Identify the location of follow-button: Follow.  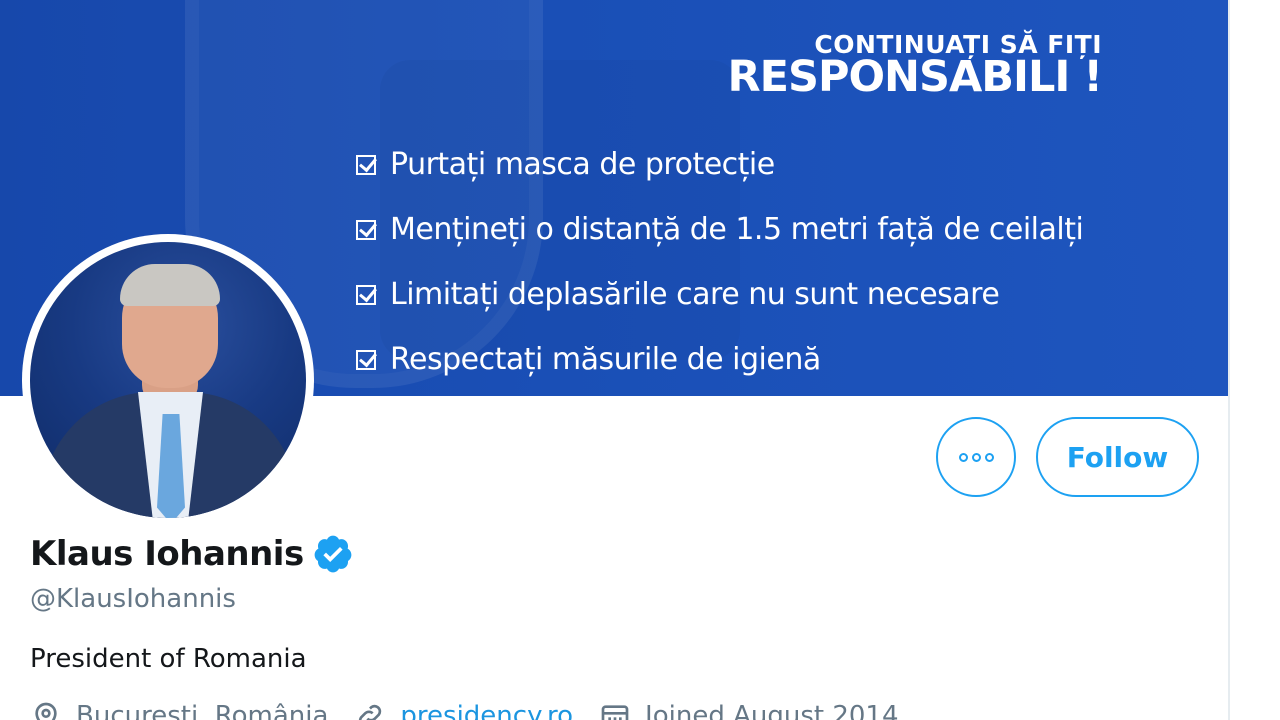
(1117, 457).